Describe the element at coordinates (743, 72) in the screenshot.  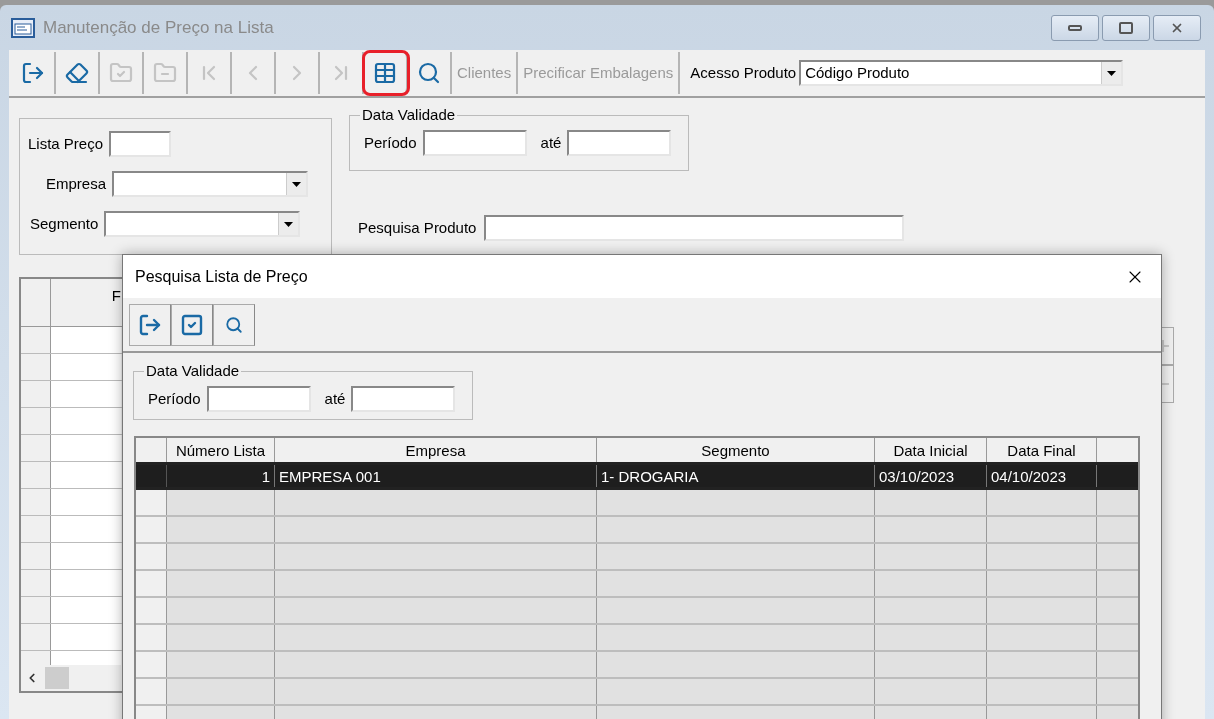
I see `field-label: Acesso Produto` at that location.